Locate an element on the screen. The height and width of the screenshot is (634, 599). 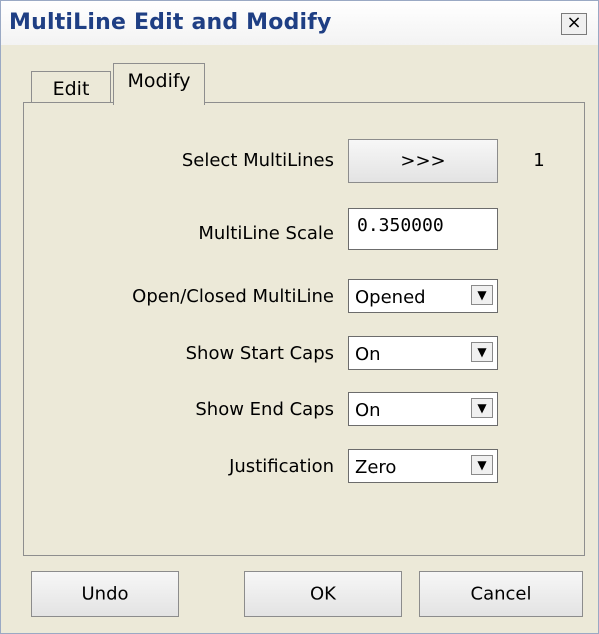
close-icon: × is located at coordinates (574, 24).